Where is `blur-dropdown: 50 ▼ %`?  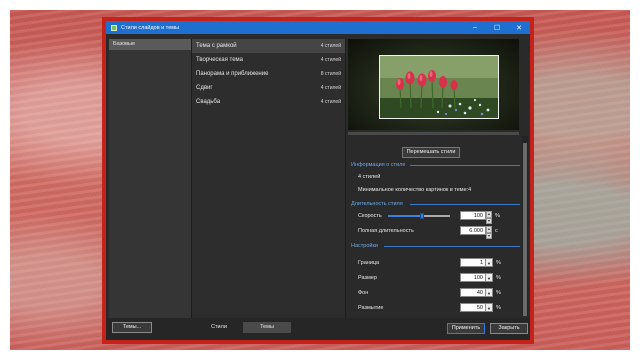 blur-dropdown: 50 ▼ % is located at coordinates (480, 307).